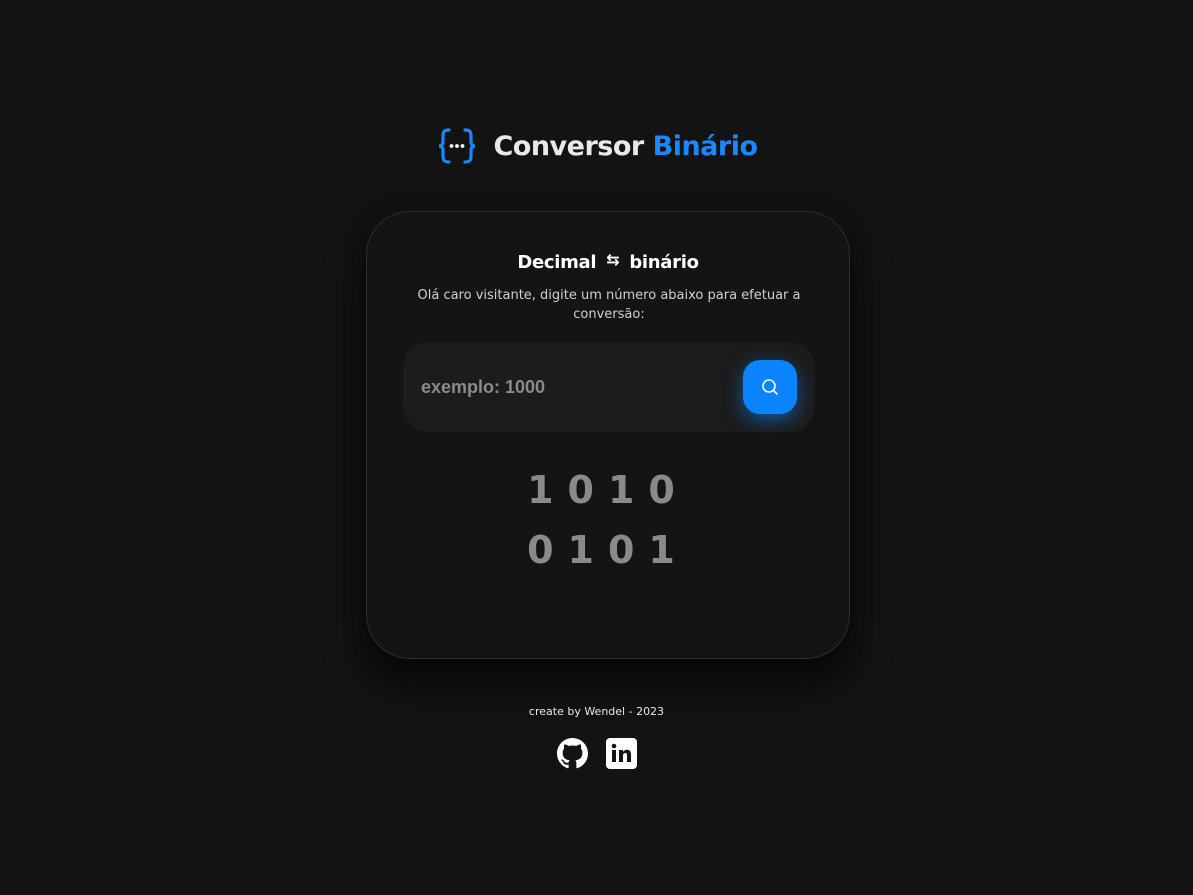 This screenshot has width=1193, height=895. I want to click on linkedin-link, so click(621, 753).